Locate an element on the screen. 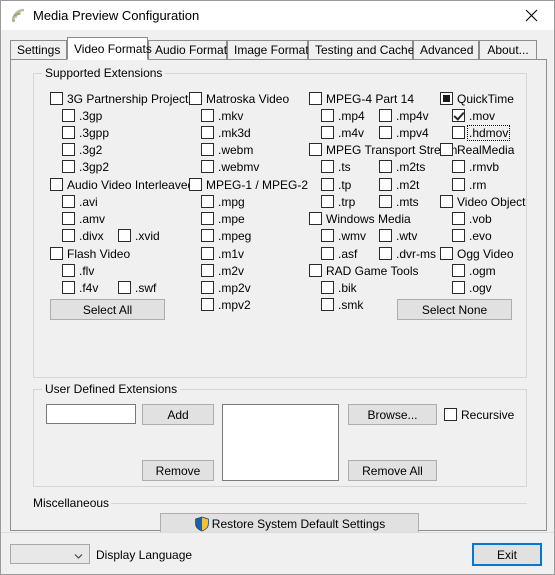 This screenshot has height=575, width=555. checkbox-f4v: .f4v is located at coordinates (80, 287).